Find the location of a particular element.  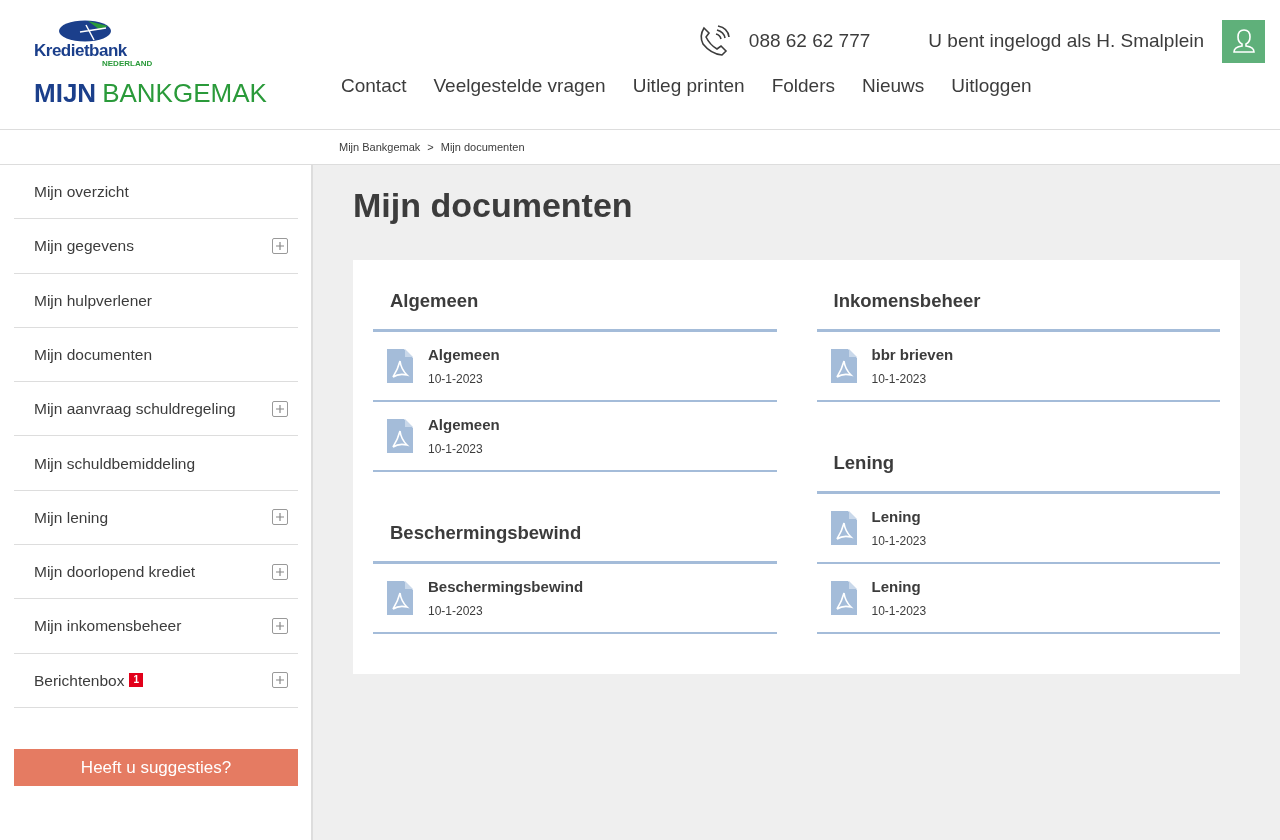

product-title: MIJN is located at coordinates (65, 93).